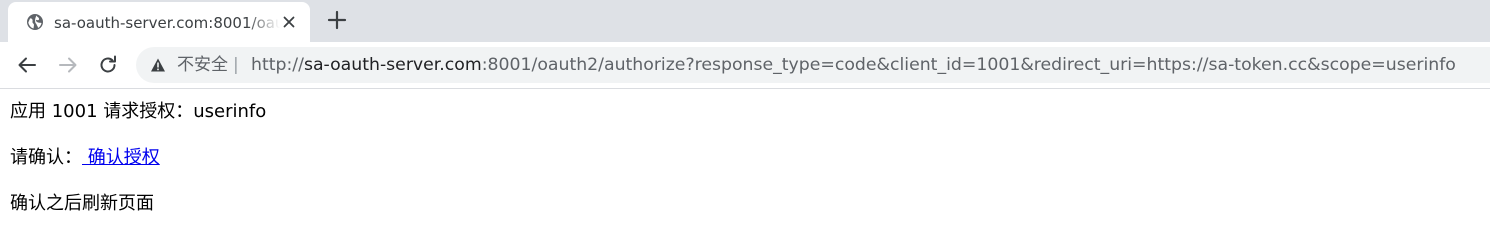 Image resolution: width=1490 pixels, height=246 pixels. What do you see at coordinates (337, 20) in the screenshot?
I see `new-tab-icon` at bounding box center [337, 20].